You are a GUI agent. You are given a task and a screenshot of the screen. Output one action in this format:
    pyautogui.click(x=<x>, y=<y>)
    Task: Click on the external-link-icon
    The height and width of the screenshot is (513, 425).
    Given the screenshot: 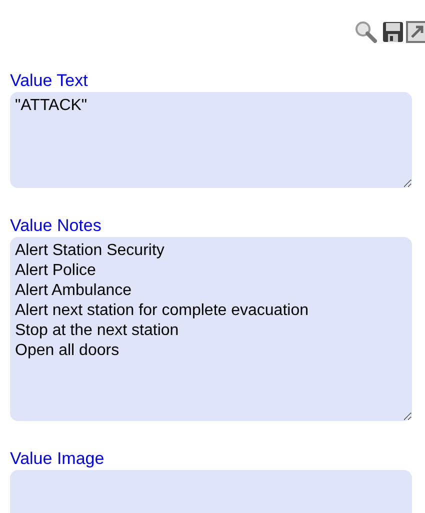 What is the action you would take?
    pyautogui.click(x=415, y=32)
    